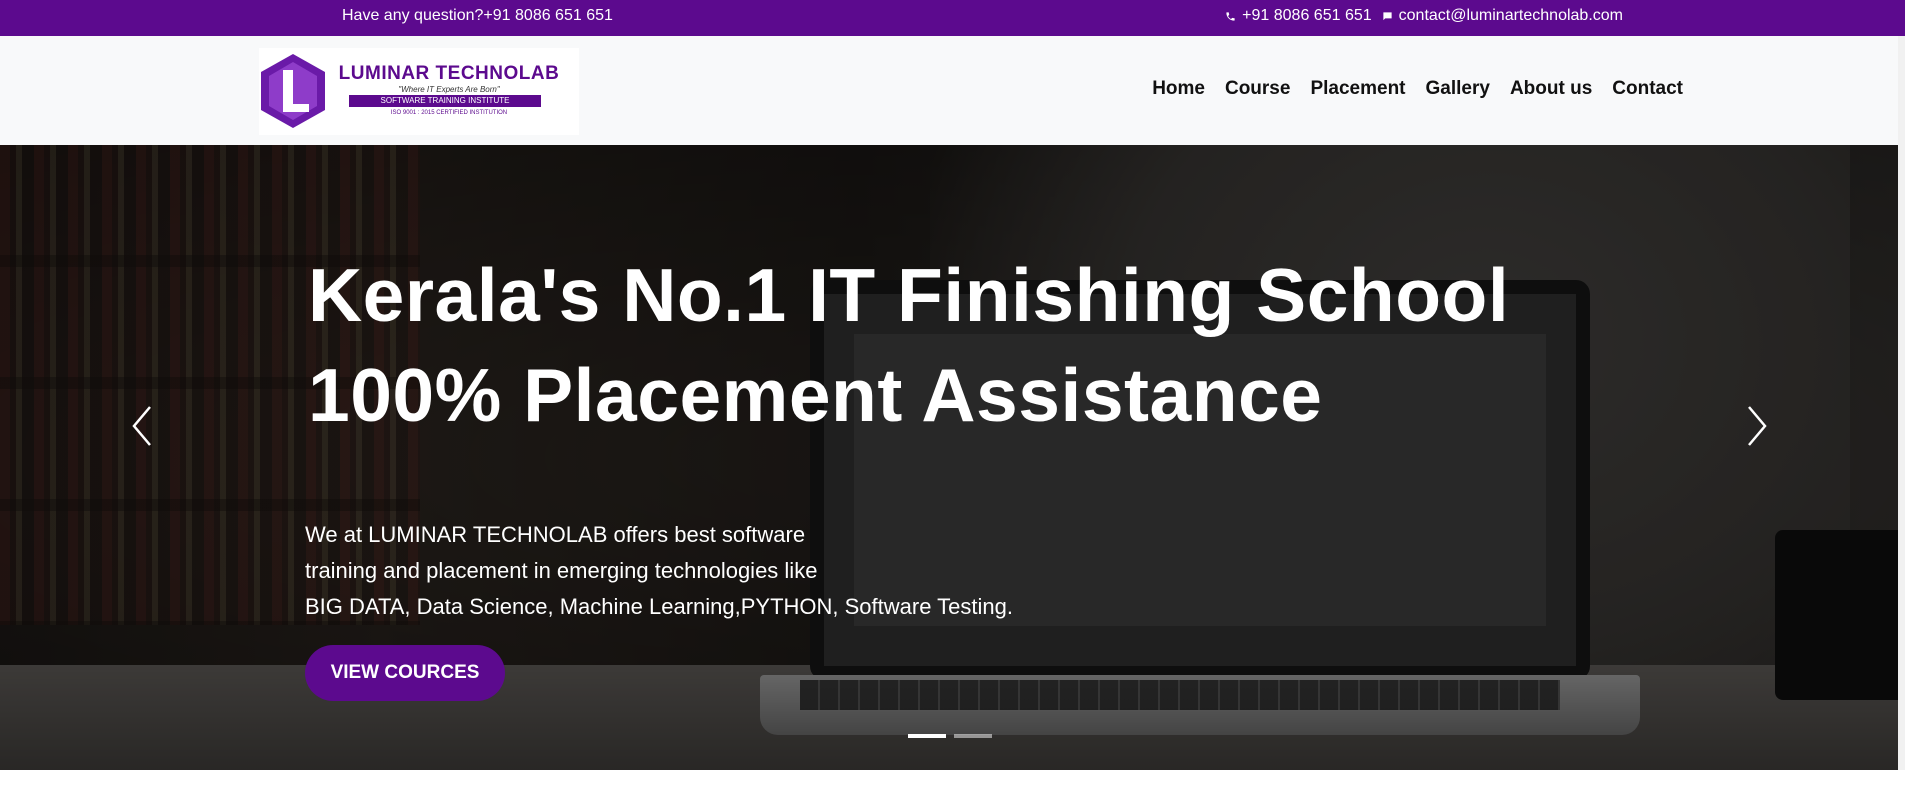 The image size is (1905, 811). What do you see at coordinates (1458, 89) in the screenshot?
I see `nav-gallery: Gallery` at bounding box center [1458, 89].